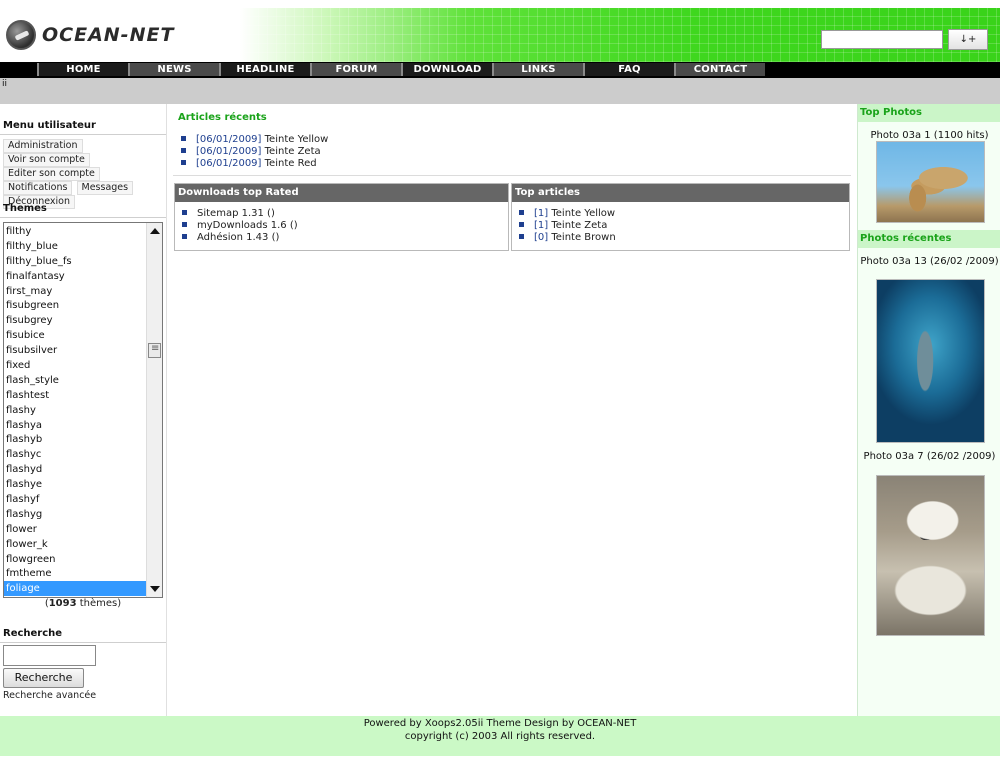 This screenshot has width=1000, height=760. What do you see at coordinates (75, 335) in the screenshot?
I see `theme-option: fisubice` at bounding box center [75, 335].